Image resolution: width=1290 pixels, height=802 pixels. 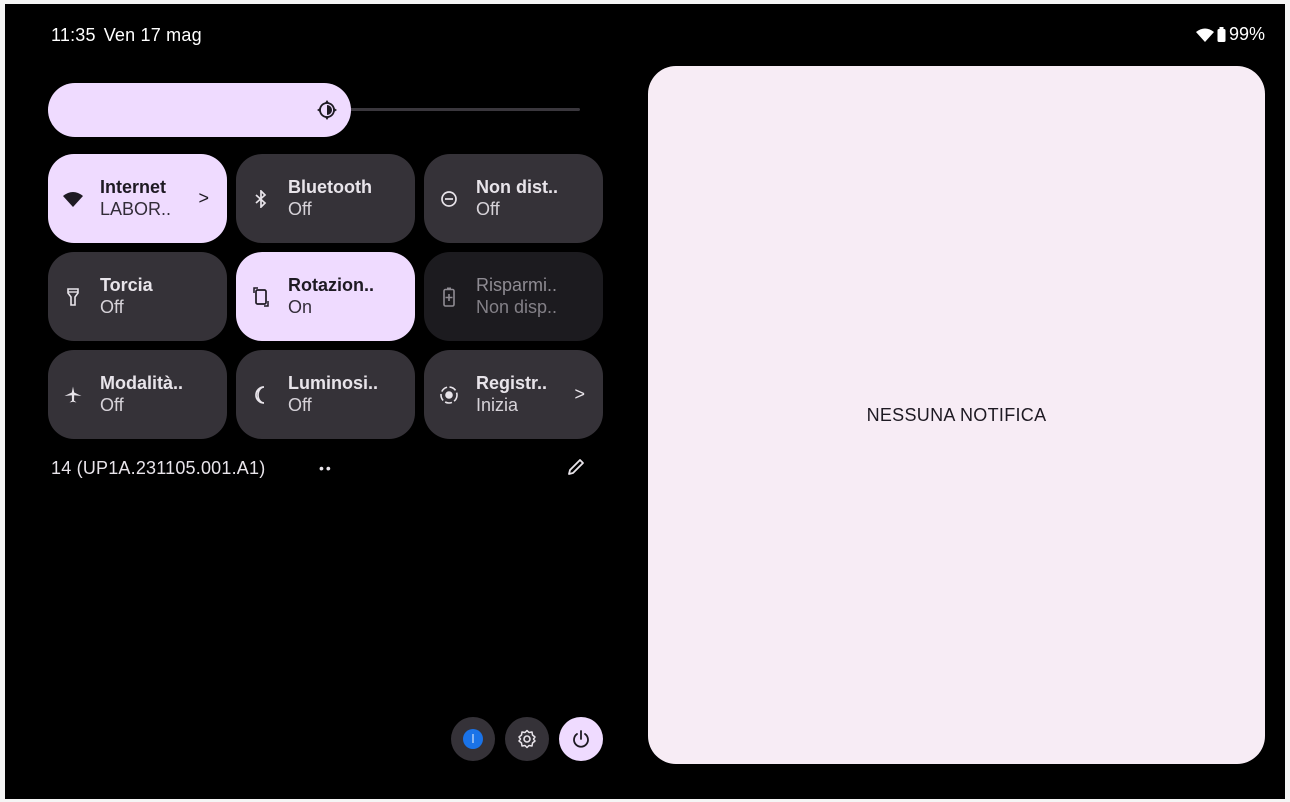 I want to click on tile-flashlight: Torcia Off, so click(x=137, y=296).